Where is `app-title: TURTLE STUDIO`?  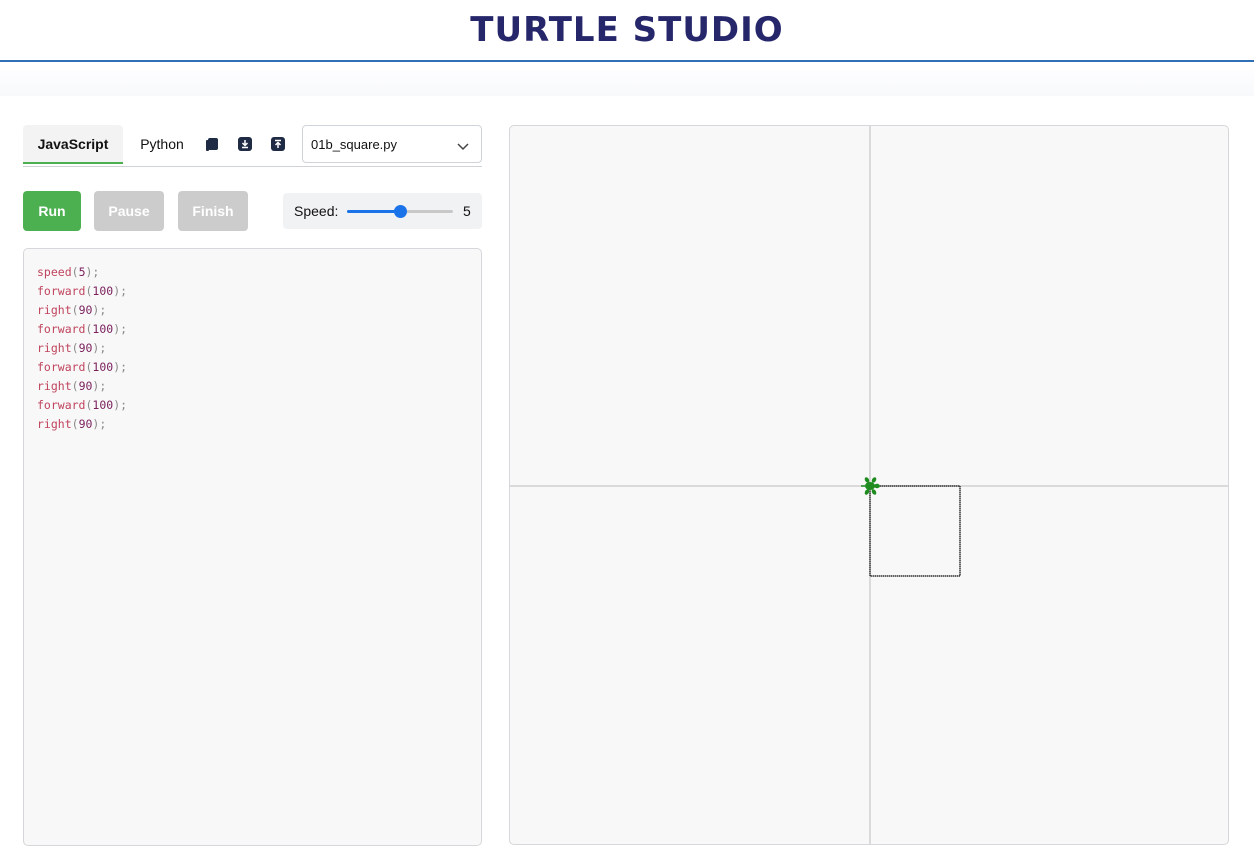
app-title: TURTLE STUDIO is located at coordinates (627, 30).